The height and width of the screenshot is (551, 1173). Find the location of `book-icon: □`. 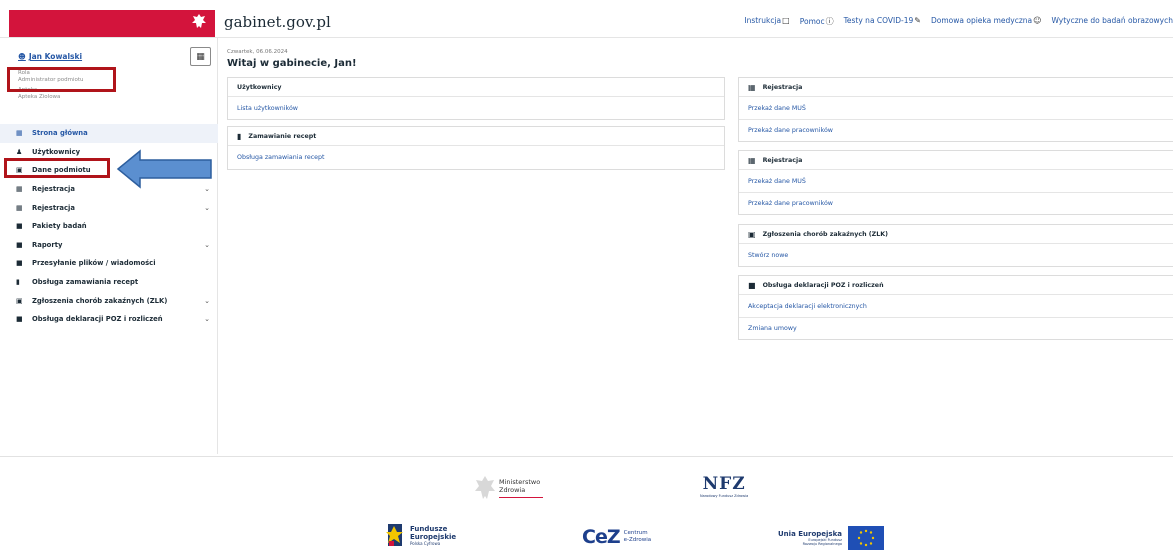

book-icon: □ is located at coordinates (786, 20).